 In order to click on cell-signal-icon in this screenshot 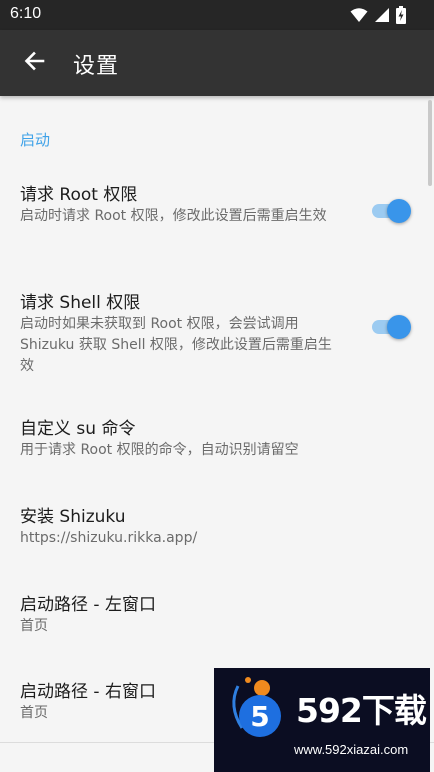, I will do `click(382, 15)`.